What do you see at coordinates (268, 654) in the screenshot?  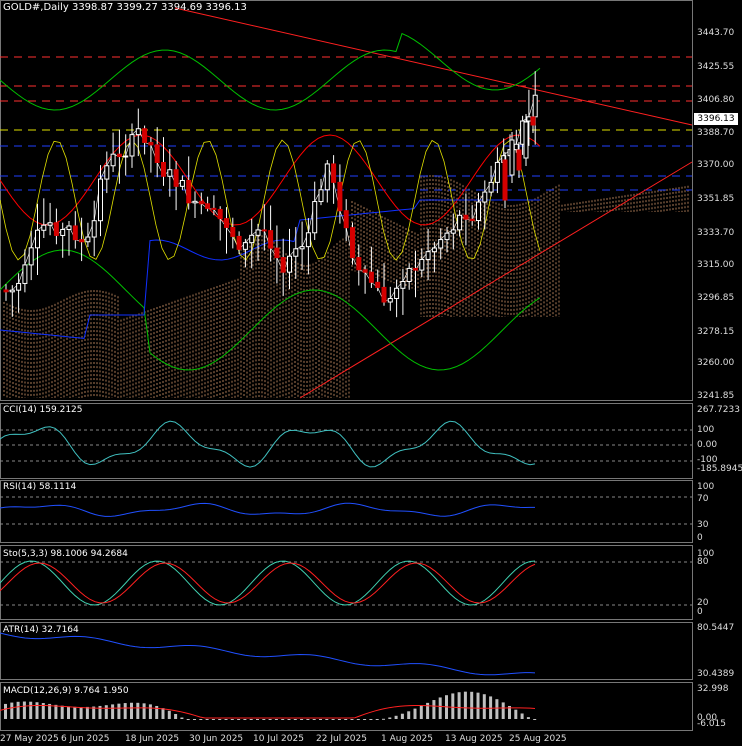 I see `atr-line` at bounding box center [268, 654].